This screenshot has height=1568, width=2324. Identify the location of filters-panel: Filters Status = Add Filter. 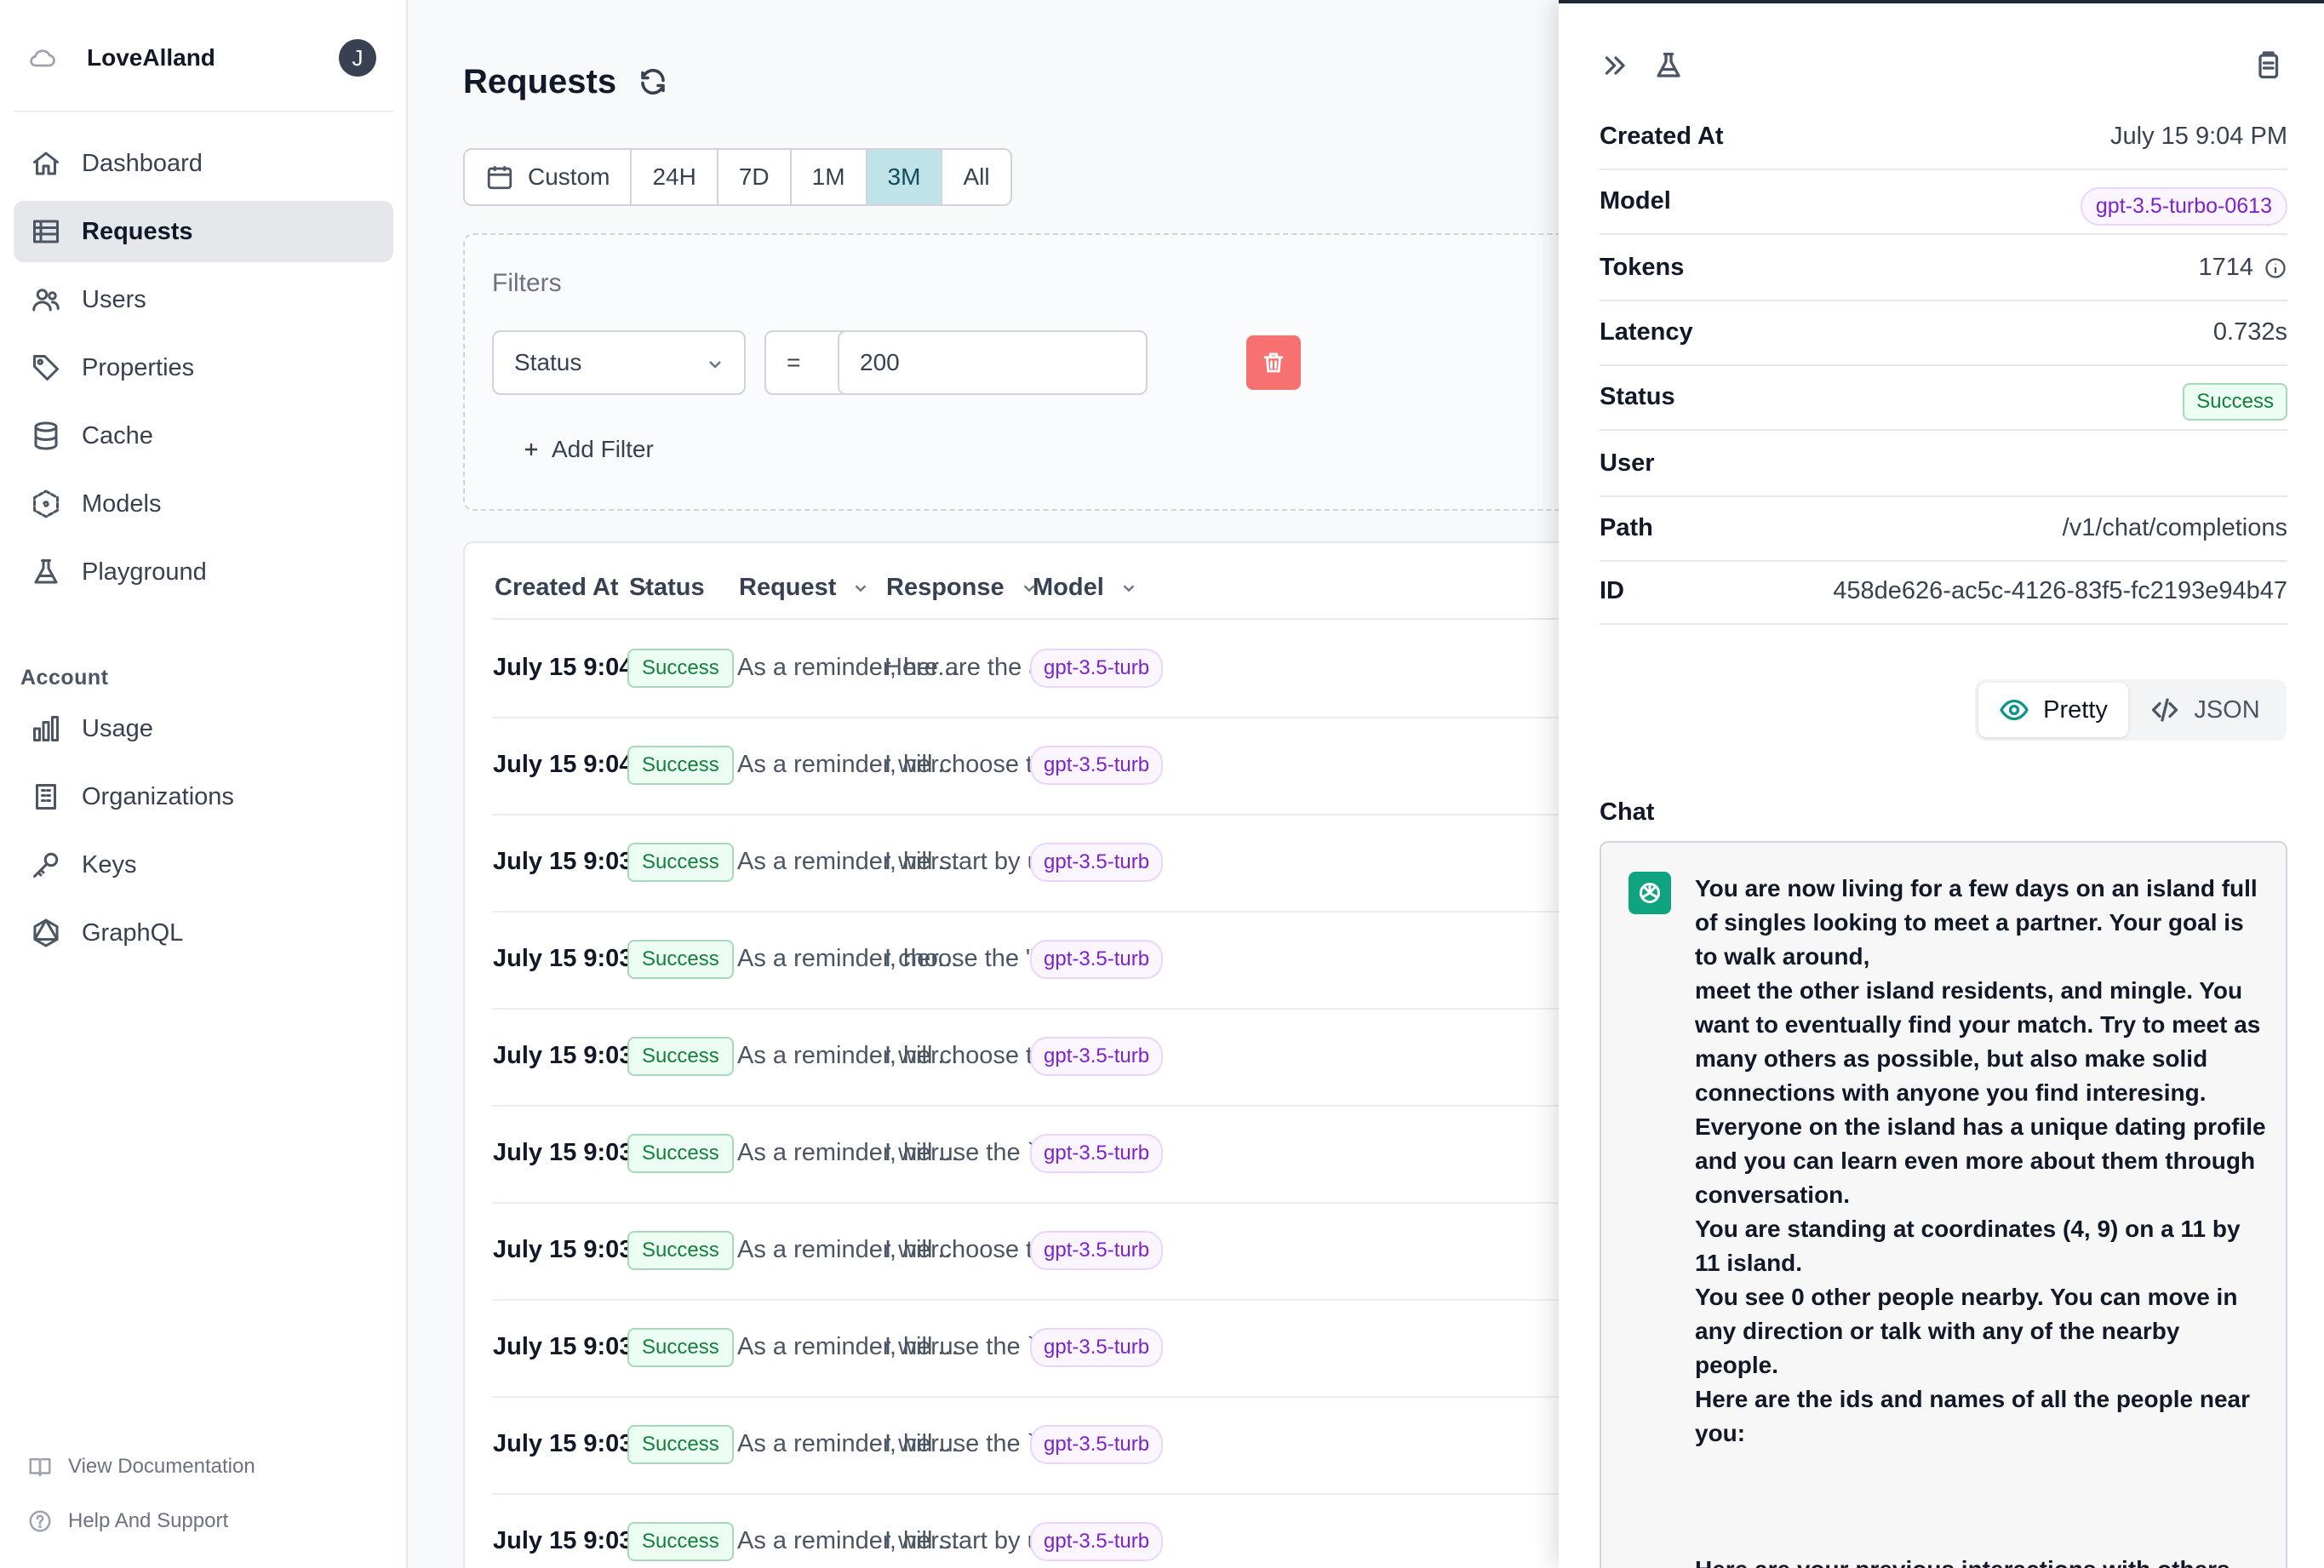
(1011, 372).